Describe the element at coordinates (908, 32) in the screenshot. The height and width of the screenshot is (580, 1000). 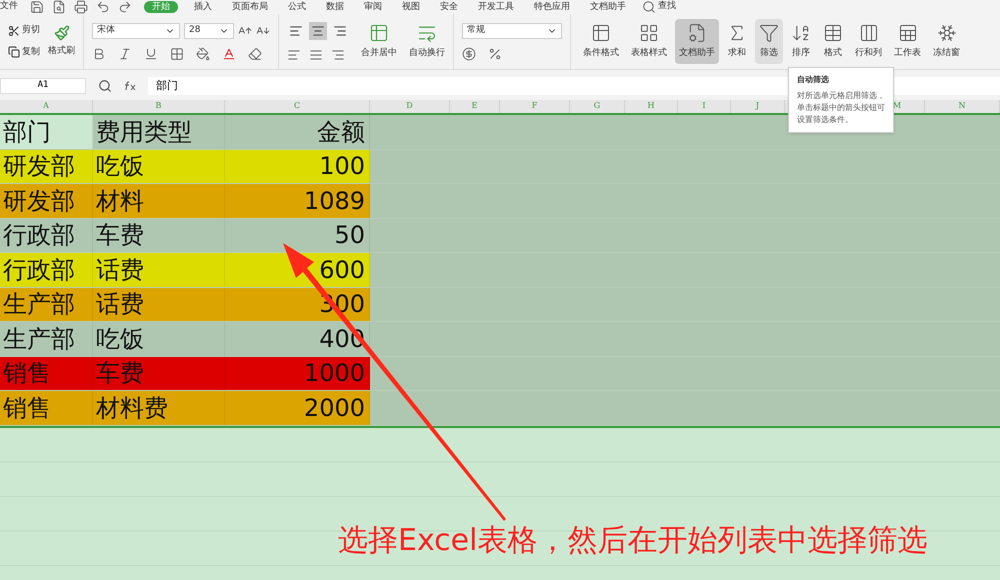
I see `sheet-icon` at that location.